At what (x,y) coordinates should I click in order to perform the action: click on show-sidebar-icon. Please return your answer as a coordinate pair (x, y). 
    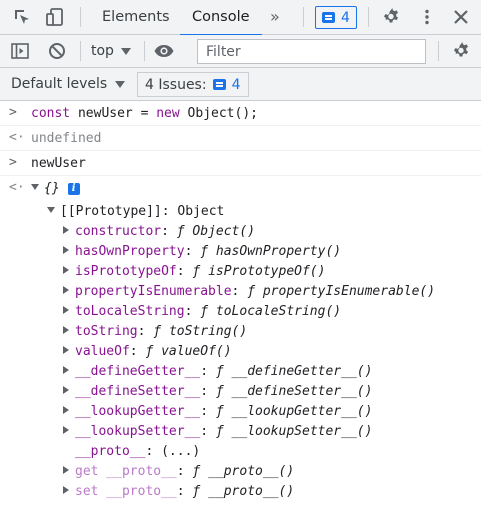
    Looking at the image, I should click on (20, 51).